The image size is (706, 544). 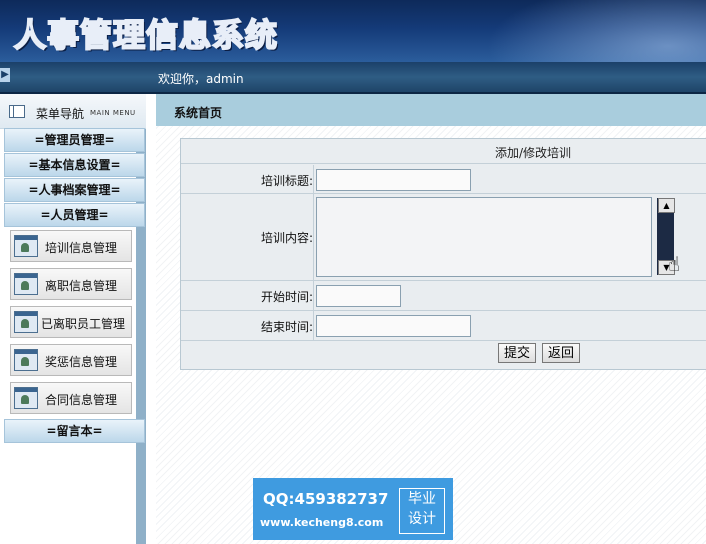 I want to click on sidebar-item-resignation: 离职信息管理, so click(x=71, y=284).